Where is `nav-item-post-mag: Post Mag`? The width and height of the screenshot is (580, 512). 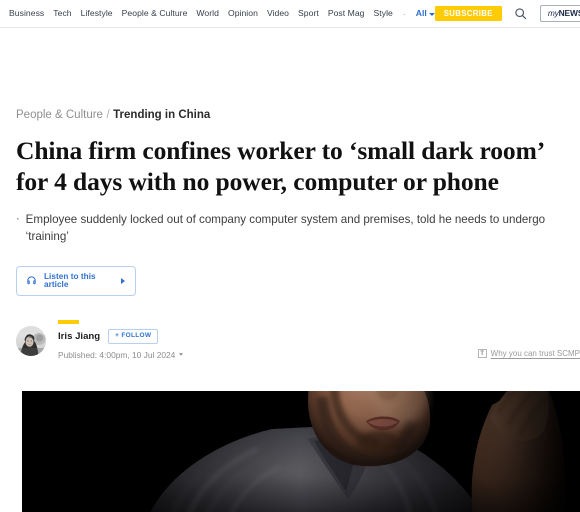 nav-item-post-mag: Post Mag is located at coordinates (346, 13).